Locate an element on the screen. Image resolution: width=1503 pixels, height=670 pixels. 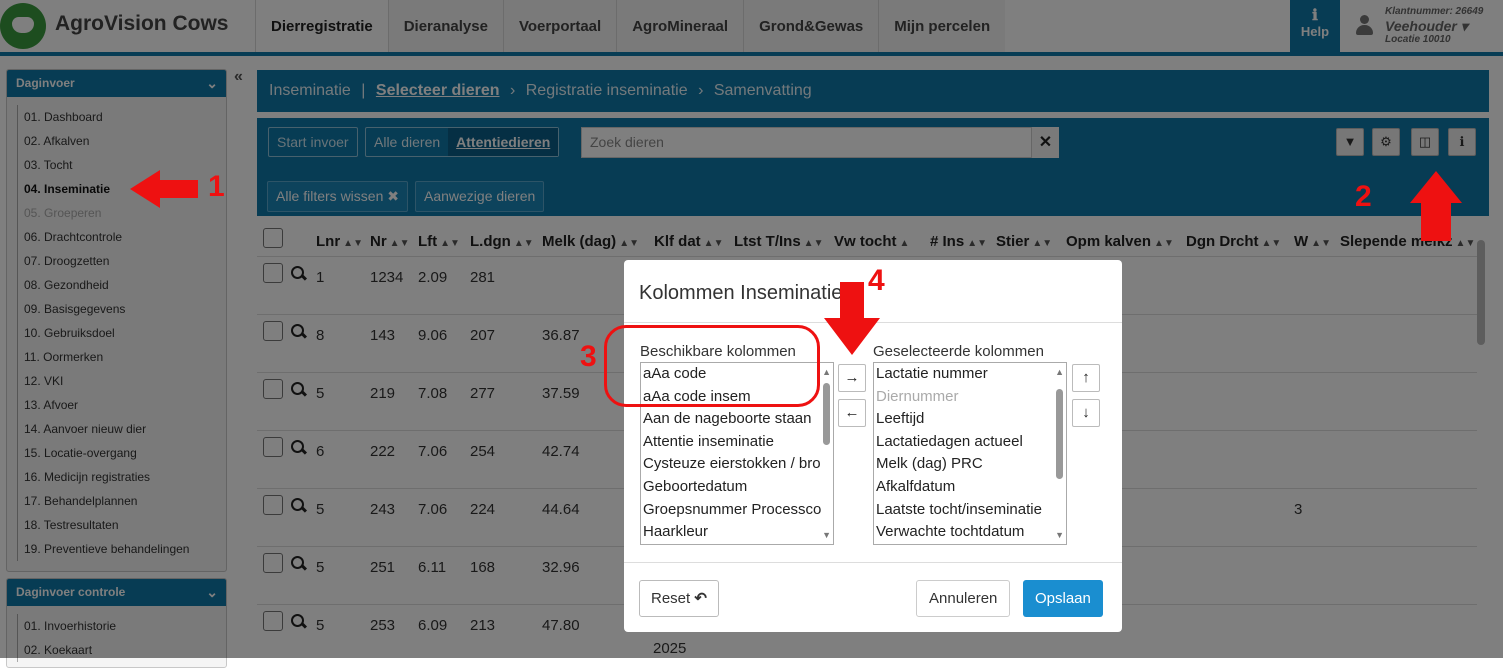
undo-icon: ↶ is located at coordinates (700, 598).